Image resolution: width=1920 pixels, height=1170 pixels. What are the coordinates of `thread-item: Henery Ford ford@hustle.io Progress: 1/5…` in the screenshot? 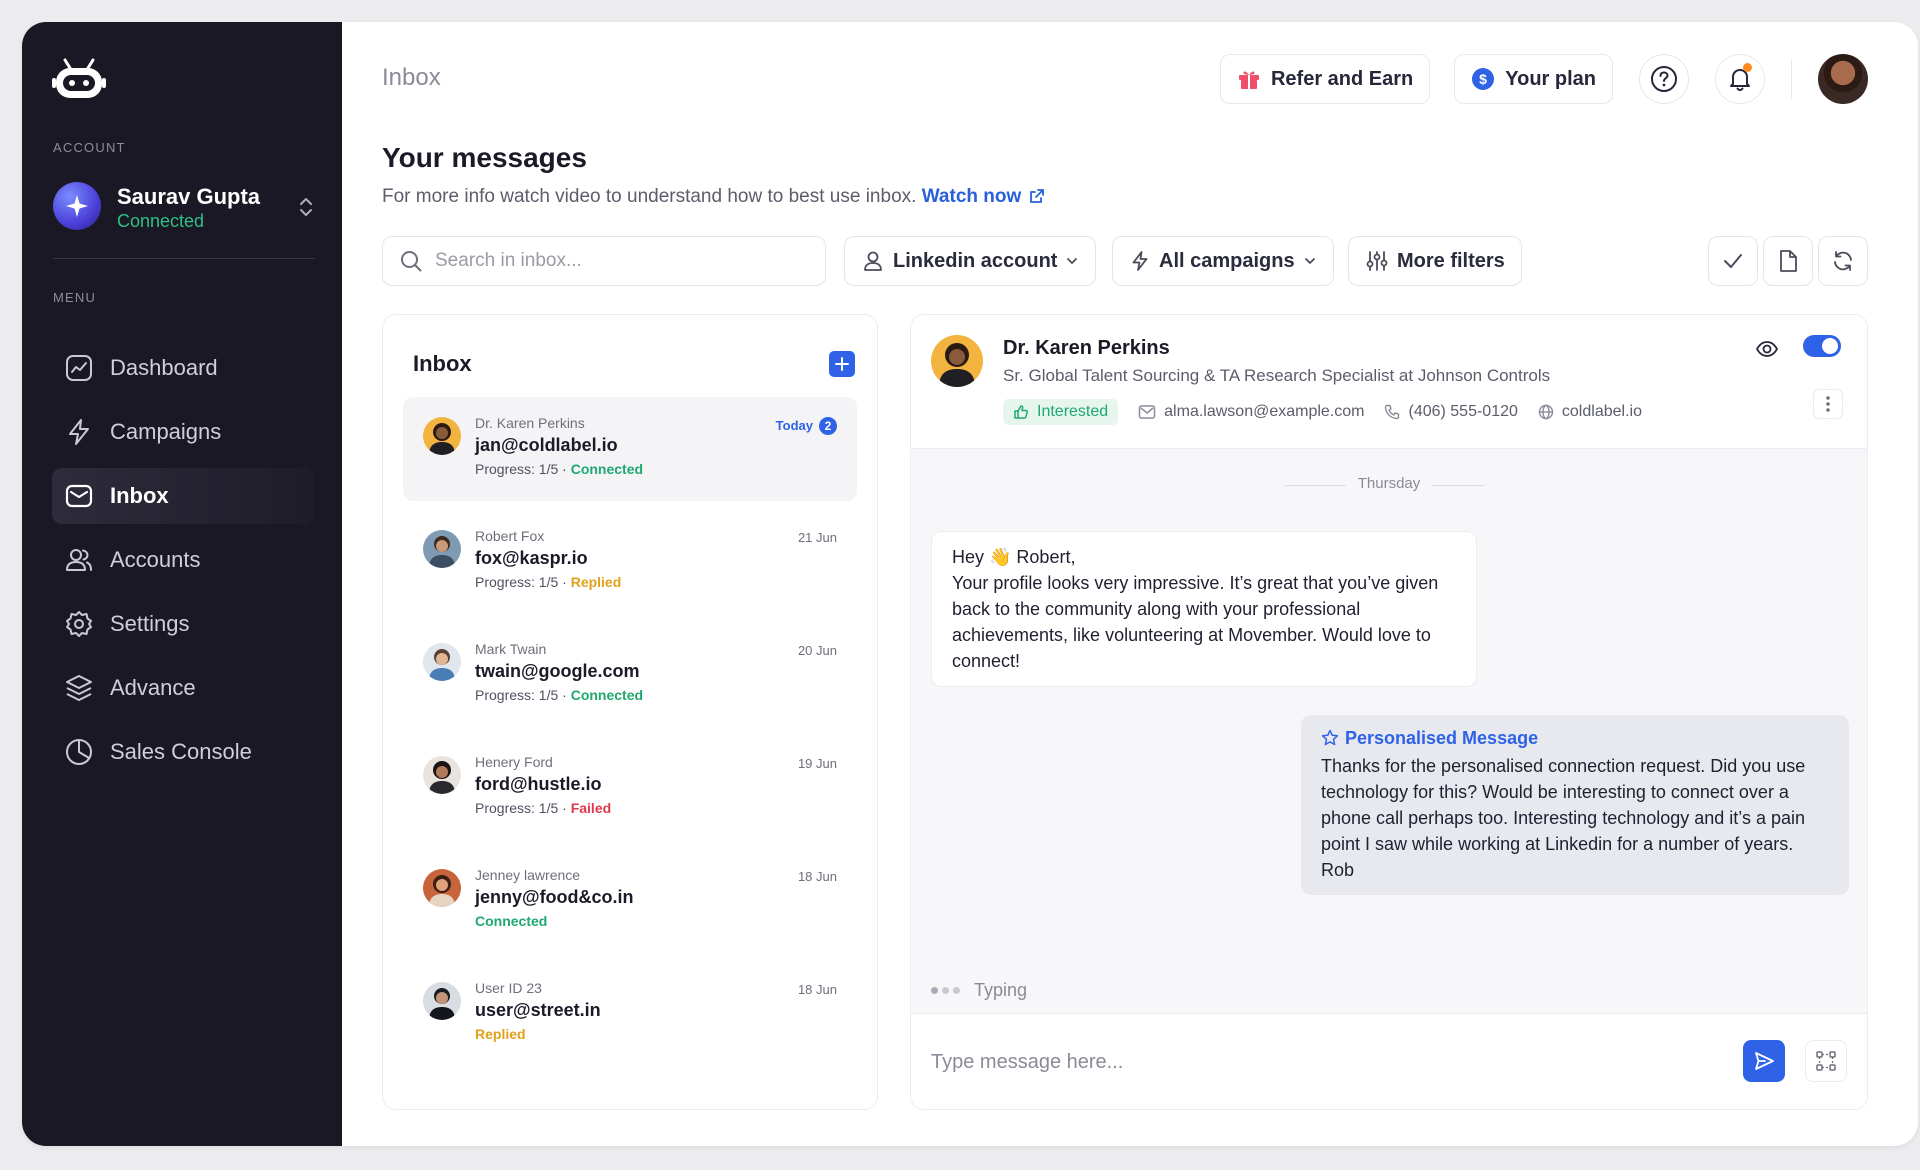 It's located at (630, 788).